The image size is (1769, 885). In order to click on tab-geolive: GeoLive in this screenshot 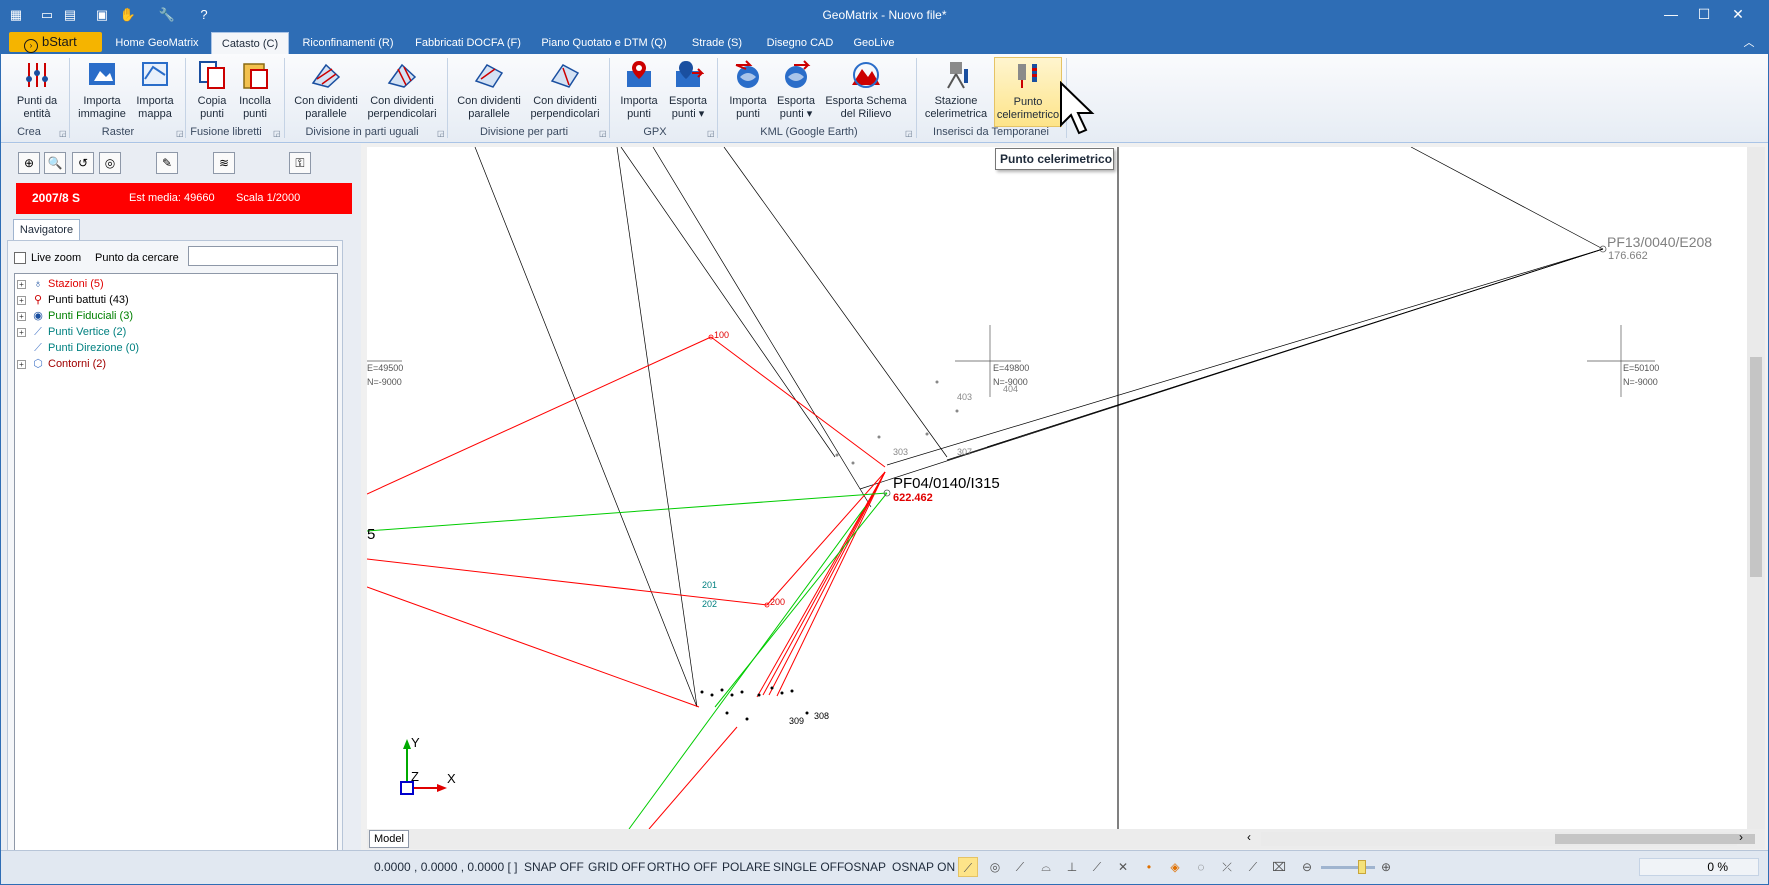, I will do `click(874, 43)`.